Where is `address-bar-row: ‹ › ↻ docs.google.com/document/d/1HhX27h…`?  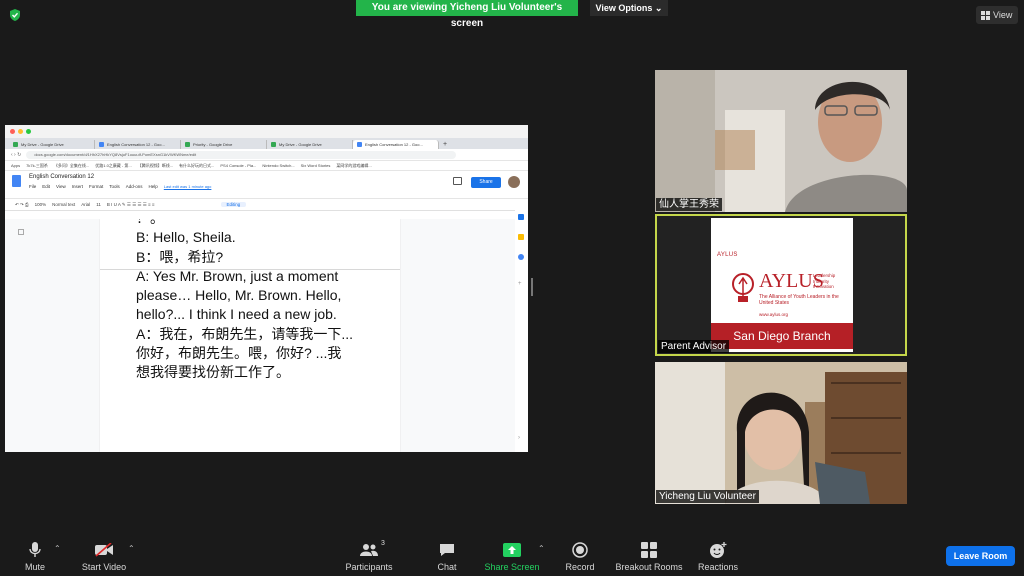 address-bar-row: ‹ › ↻ docs.google.com/document/d/1HhX27h… is located at coordinates (266, 155).